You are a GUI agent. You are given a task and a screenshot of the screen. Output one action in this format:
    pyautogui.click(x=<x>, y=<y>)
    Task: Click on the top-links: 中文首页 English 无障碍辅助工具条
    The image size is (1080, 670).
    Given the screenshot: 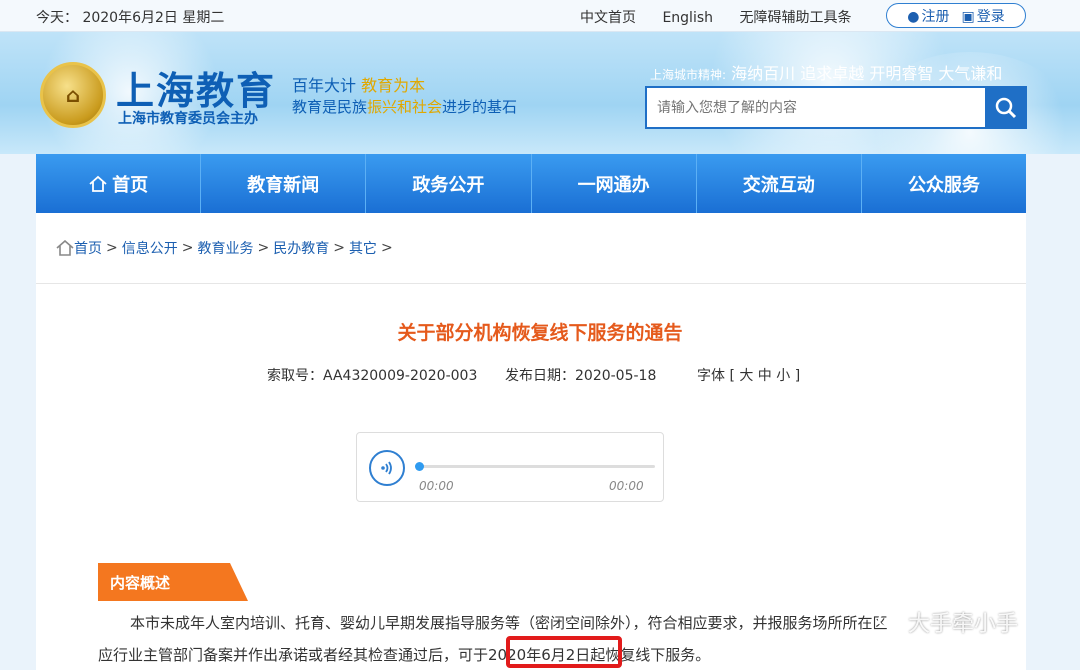 What is the action you would take?
    pyautogui.click(x=726, y=17)
    